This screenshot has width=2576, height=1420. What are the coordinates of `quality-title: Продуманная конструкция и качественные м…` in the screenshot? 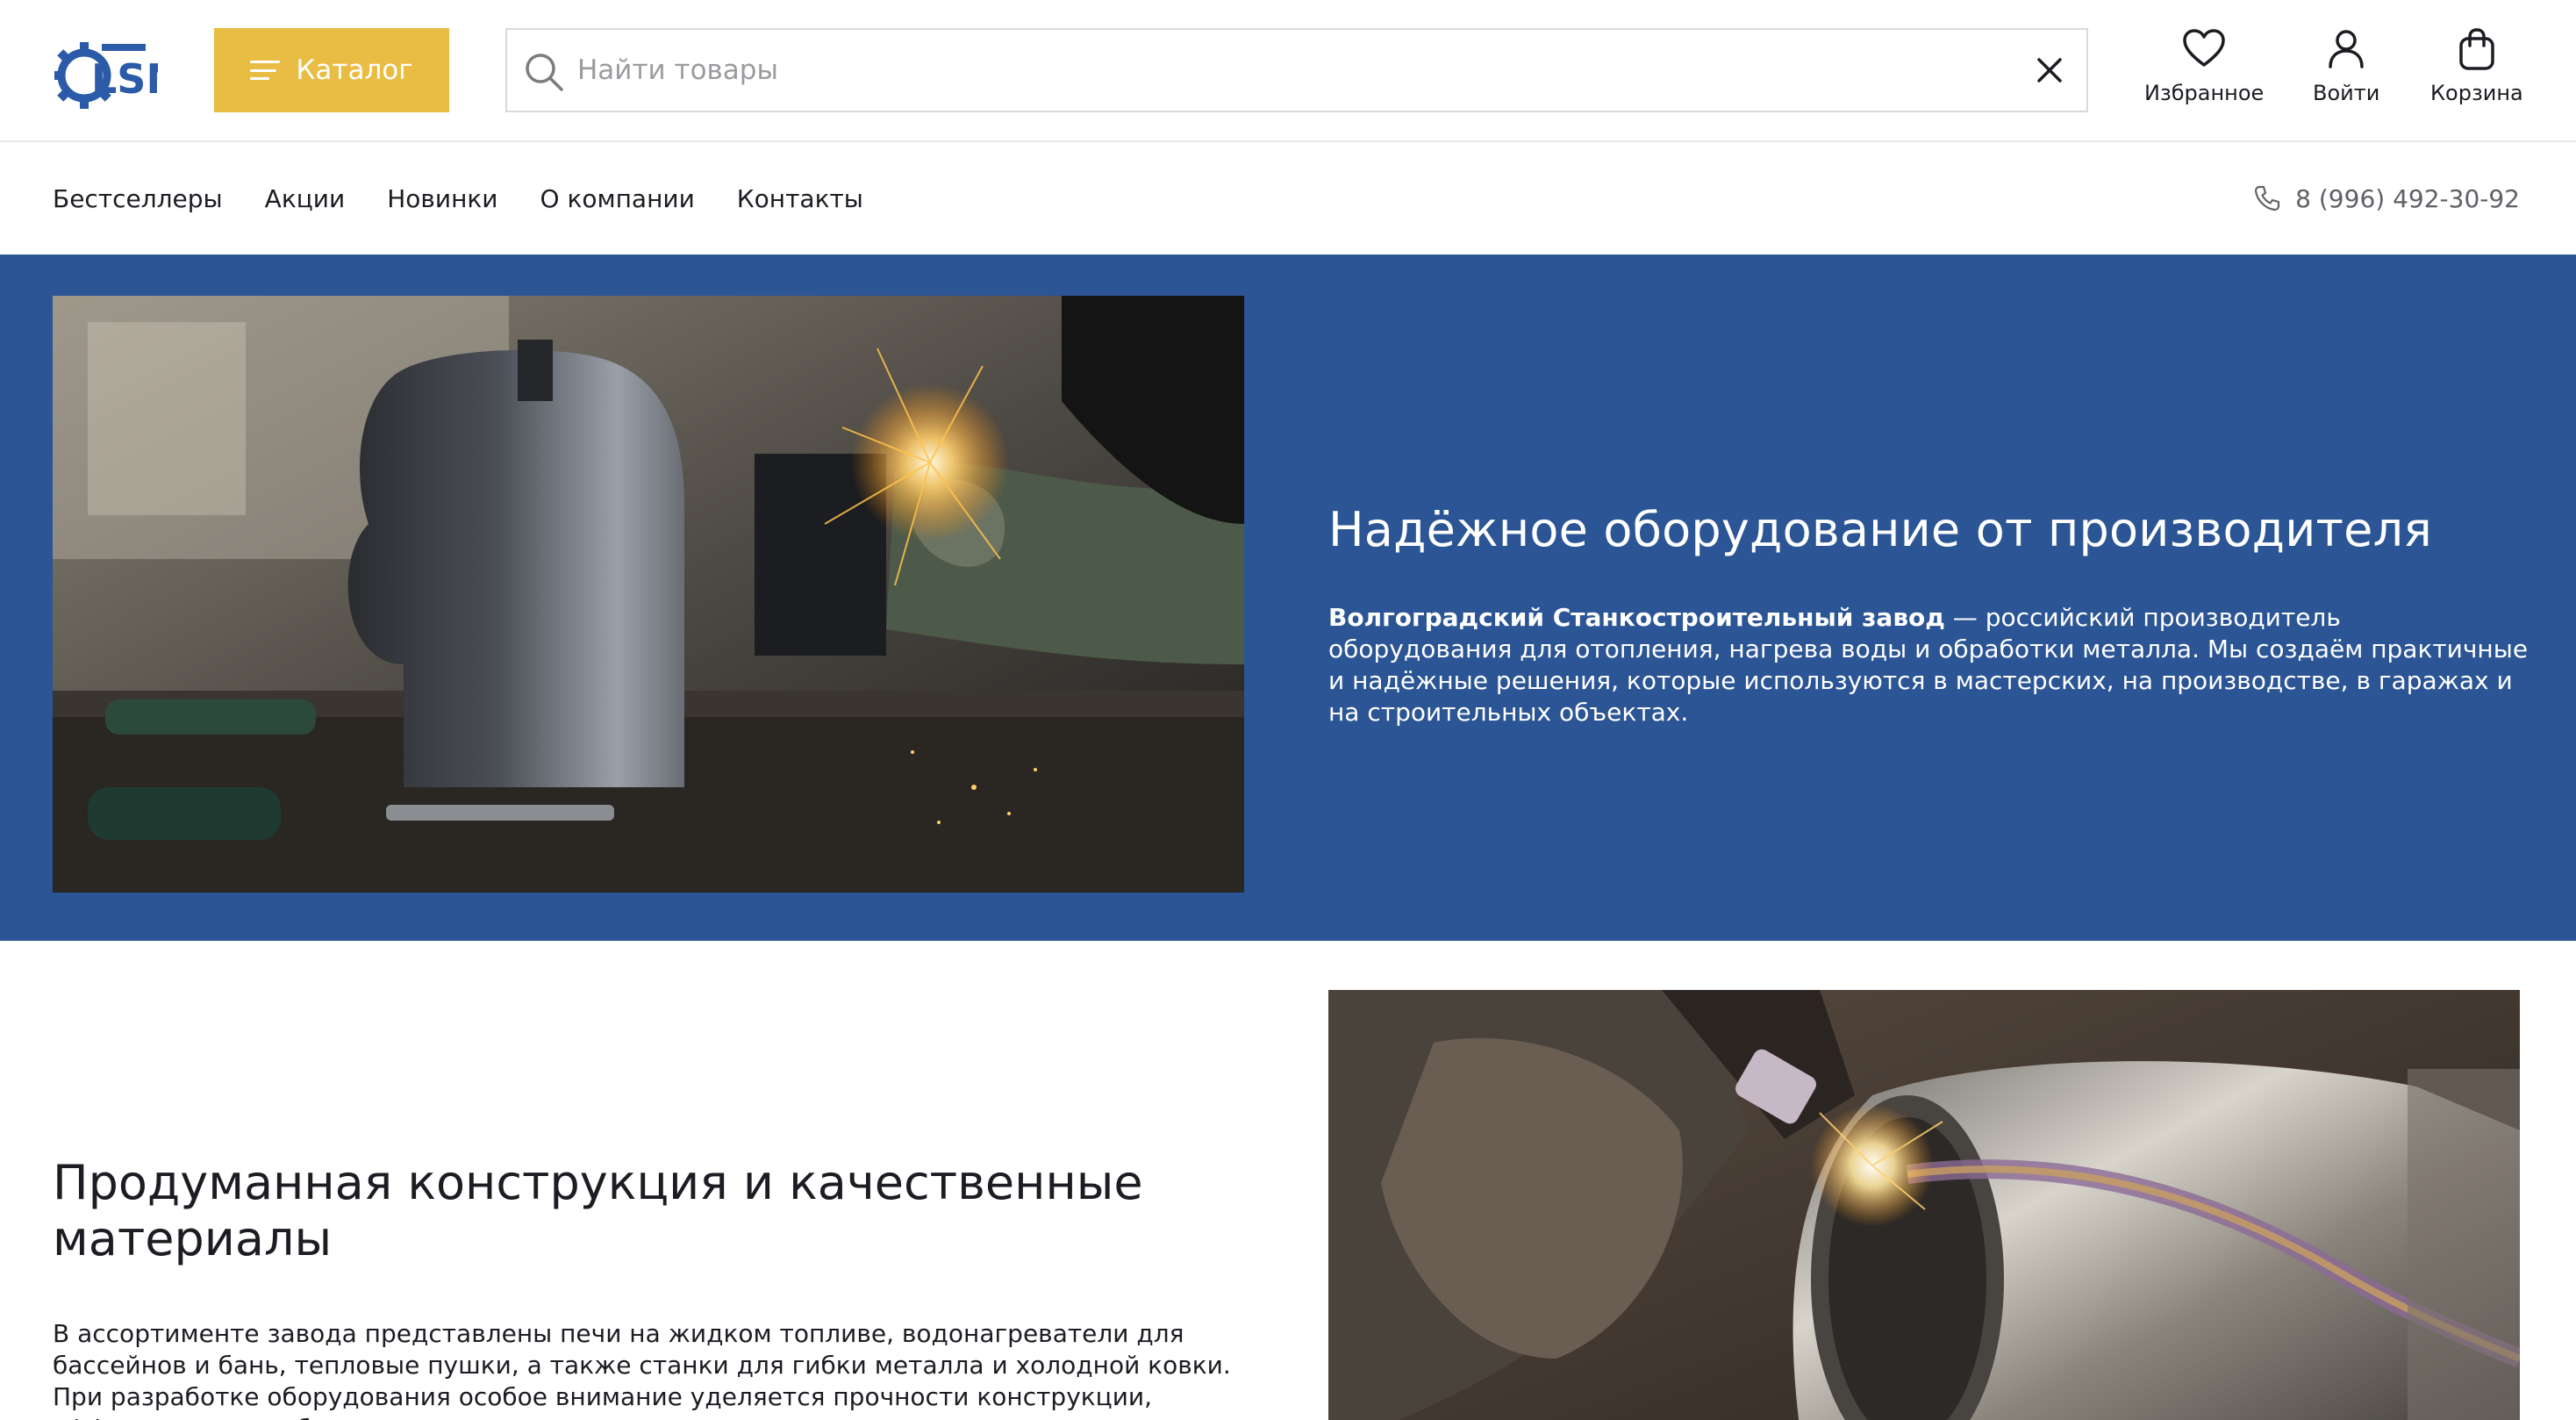 It's located at (598, 1210).